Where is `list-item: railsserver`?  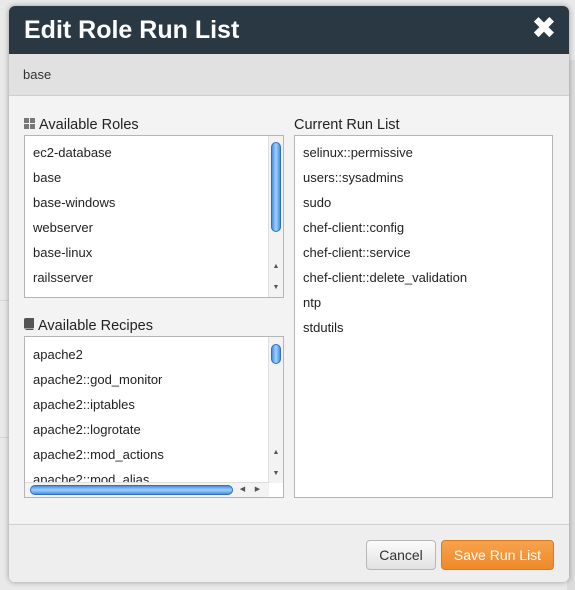
list-item: railsserver is located at coordinates (63, 277).